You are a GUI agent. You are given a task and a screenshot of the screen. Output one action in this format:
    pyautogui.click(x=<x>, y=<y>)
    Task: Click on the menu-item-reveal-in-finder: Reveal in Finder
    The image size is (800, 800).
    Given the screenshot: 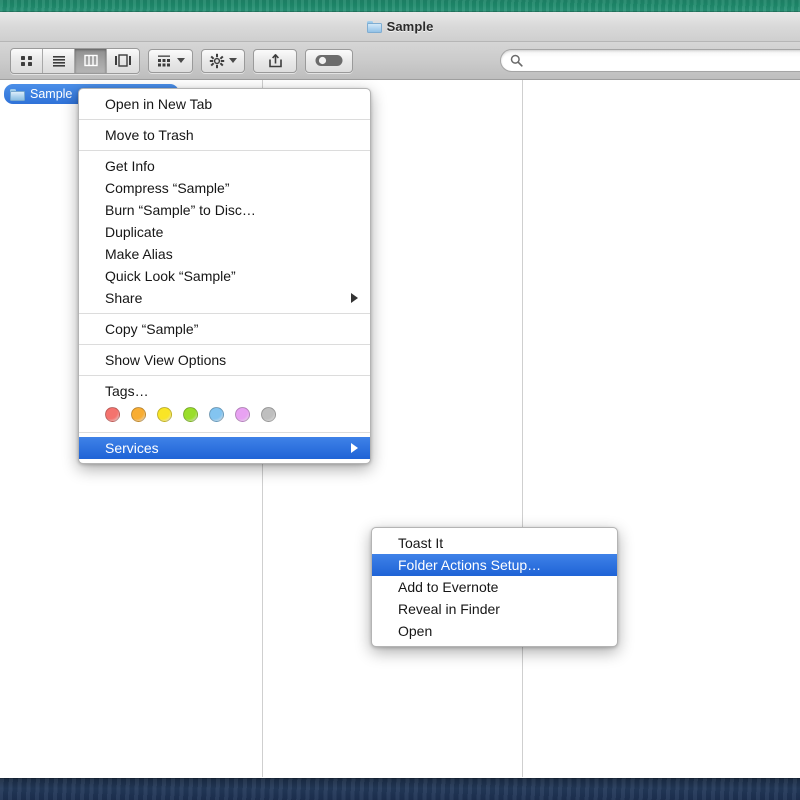 What is the action you would take?
    pyautogui.click(x=494, y=609)
    